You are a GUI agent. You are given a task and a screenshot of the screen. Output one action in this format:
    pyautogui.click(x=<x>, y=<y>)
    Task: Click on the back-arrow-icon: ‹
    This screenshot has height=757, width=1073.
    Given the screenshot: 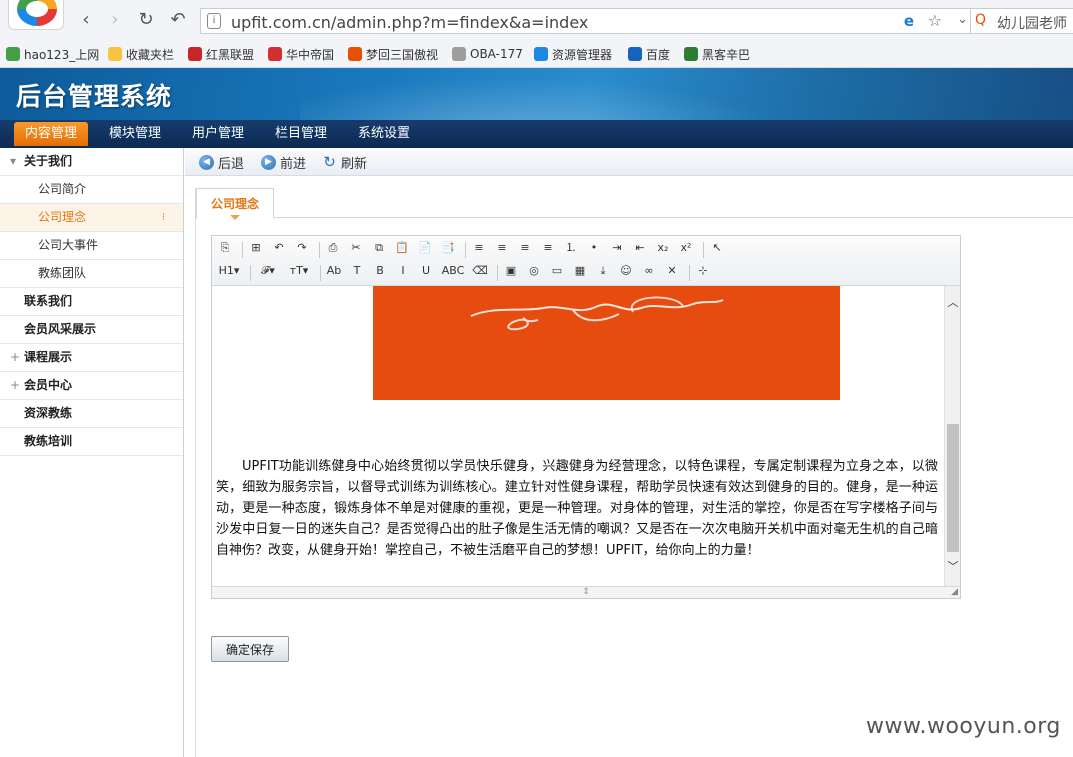 What is the action you would take?
    pyautogui.click(x=86, y=20)
    